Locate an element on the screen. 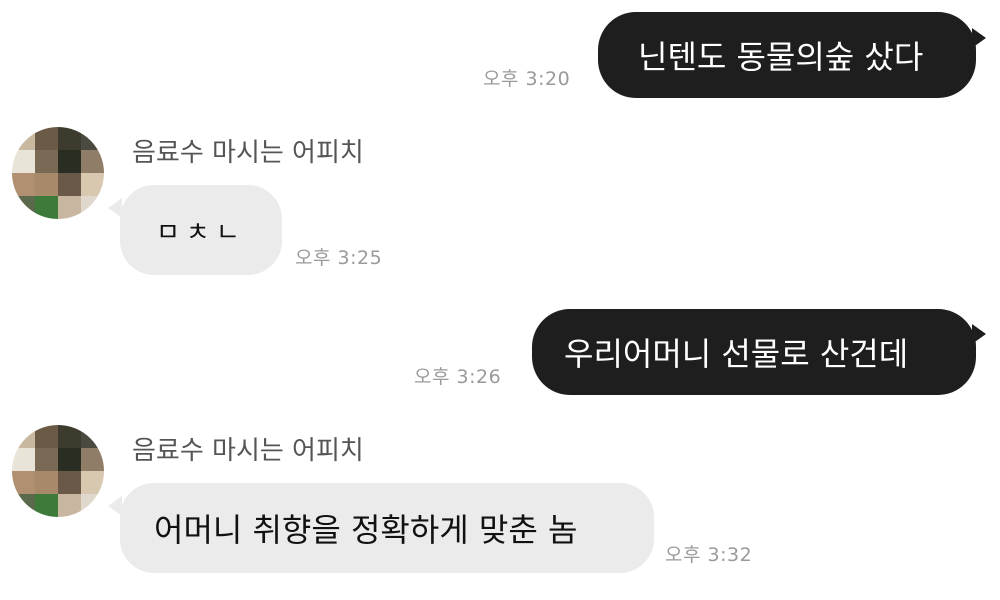 The height and width of the screenshot is (600, 1000). message-text: 어머니 취향을 정확하게 맞춘 놈 is located at coordinates (366, 530).